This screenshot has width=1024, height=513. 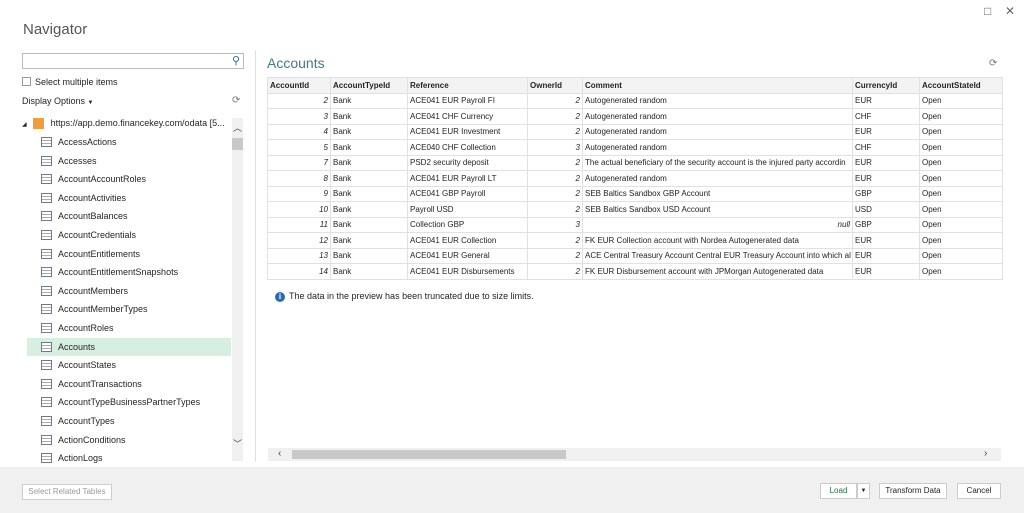 What do you see at coordinates (299, 178) in the screenshot?
I see `table-cell: 8` at bounding box center [299, 178].